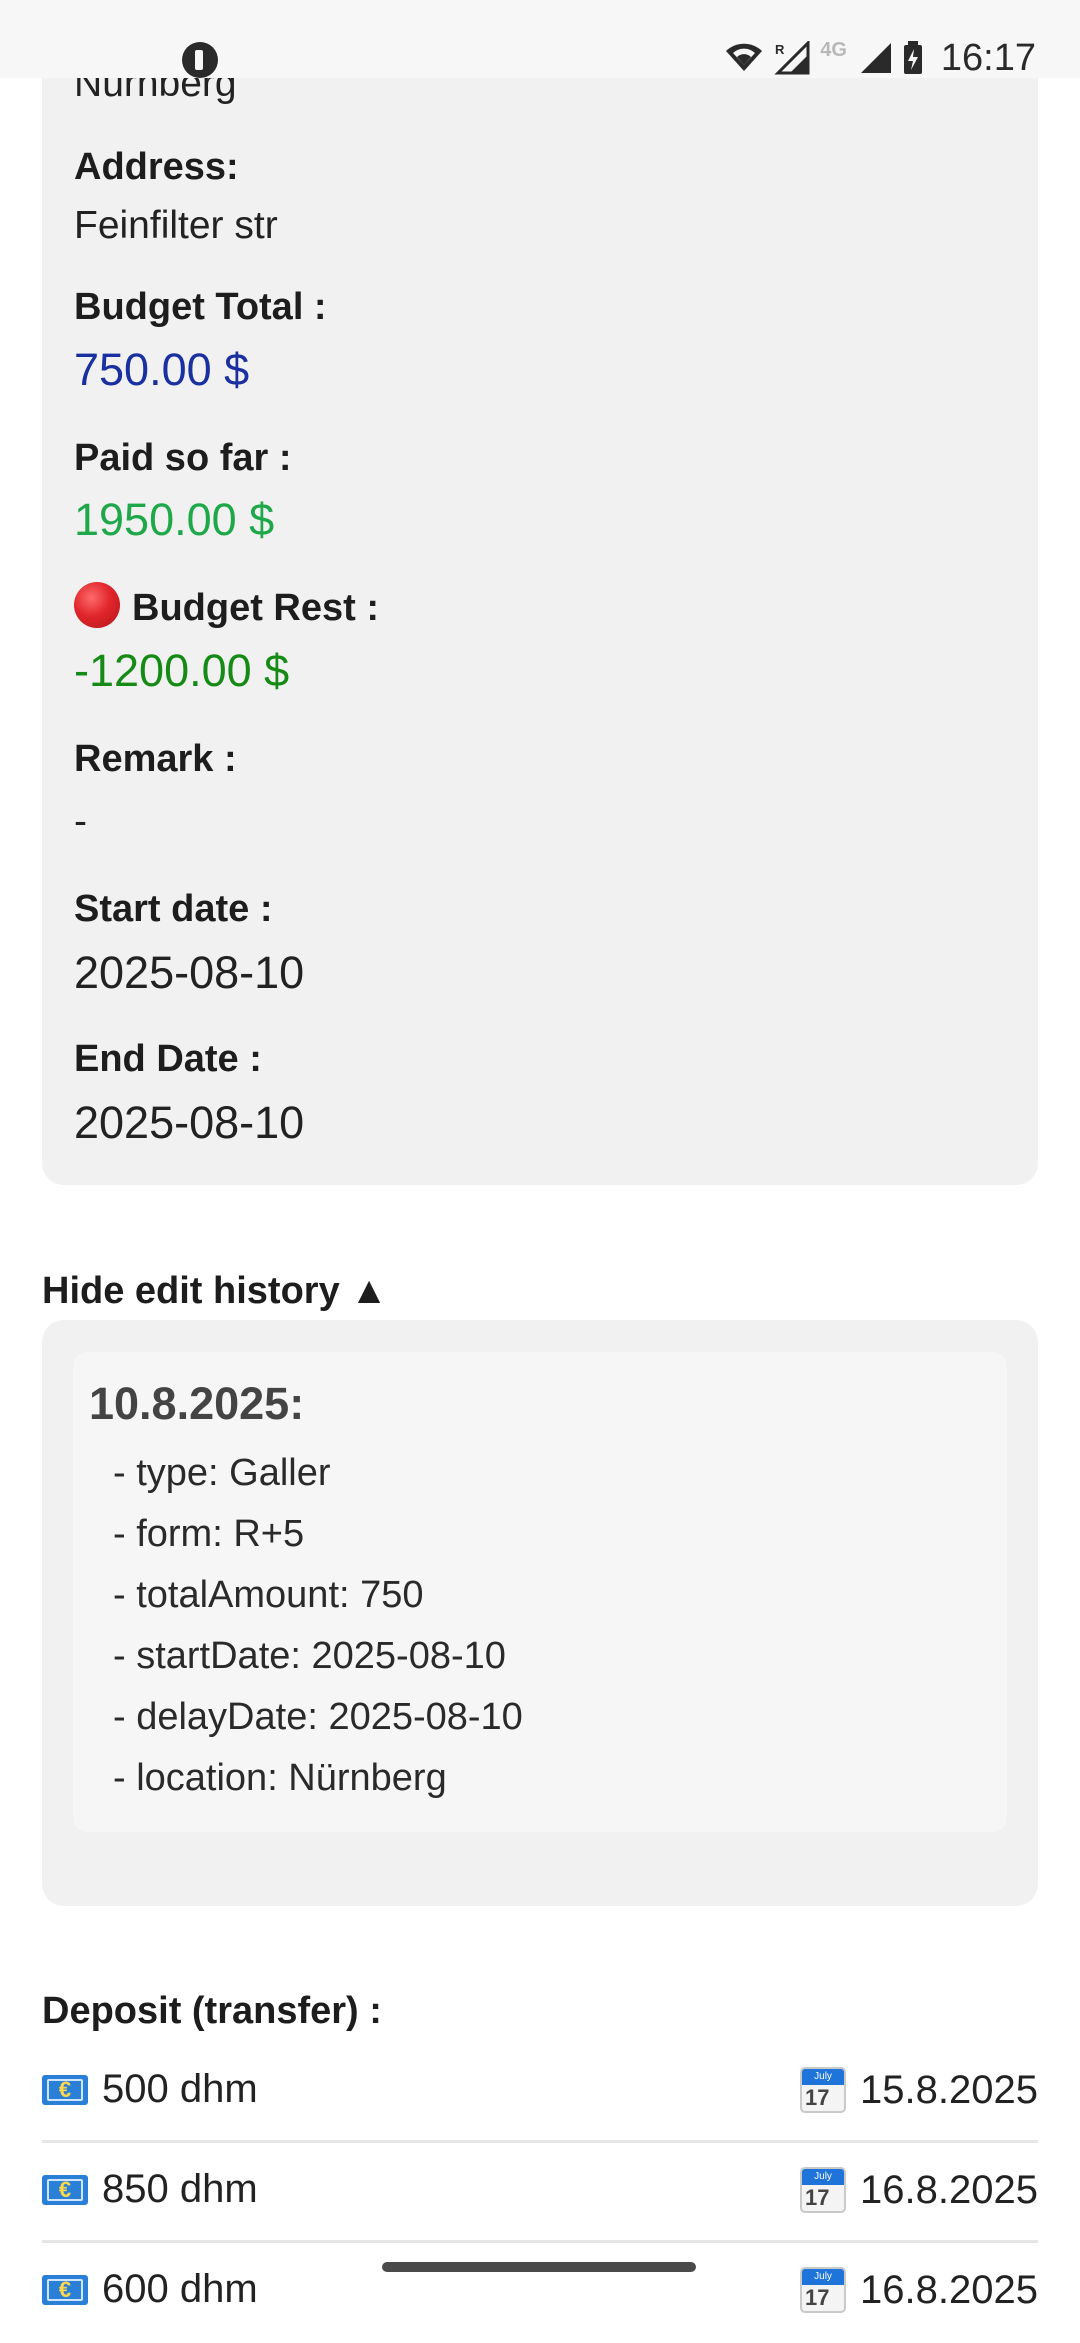  I want to click on signal-roaming-icon: R, so click(792, 58).